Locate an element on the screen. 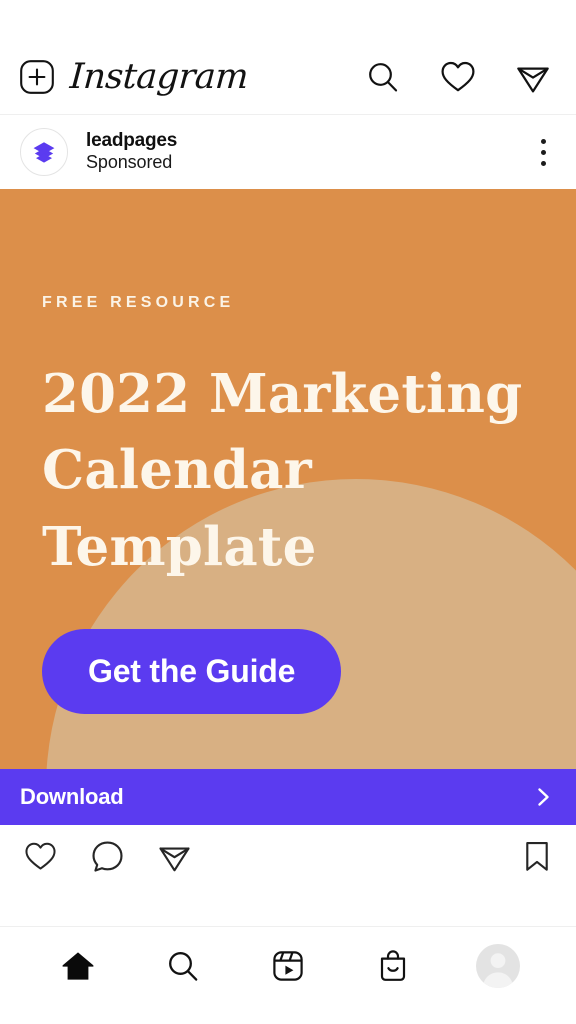 The height and width of the screenshot is (1024, 576). home-icon is located at coordinates (78, 966).